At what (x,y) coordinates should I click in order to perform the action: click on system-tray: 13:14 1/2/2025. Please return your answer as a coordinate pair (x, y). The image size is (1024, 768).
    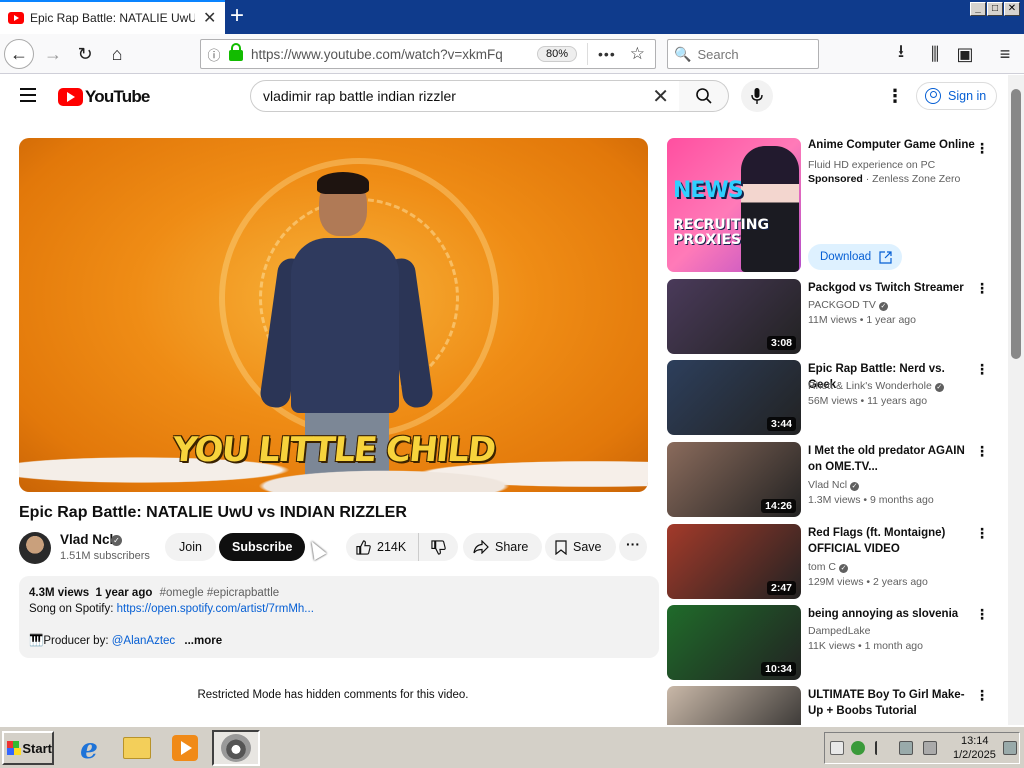
    Looking at the image, I should click on (922, 748).